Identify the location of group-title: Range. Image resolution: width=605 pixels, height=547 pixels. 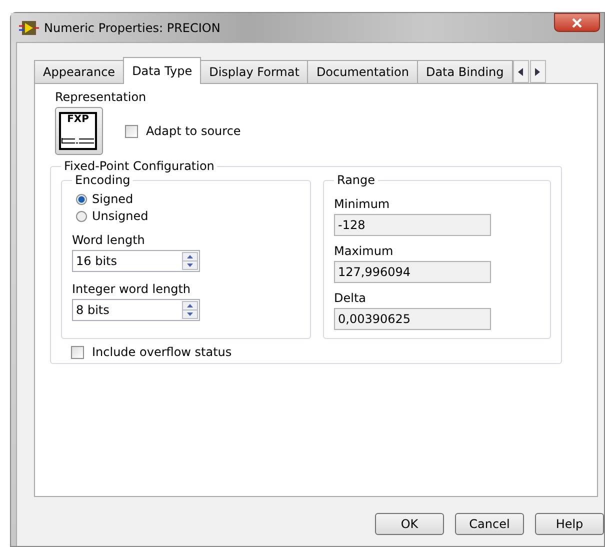
(356, 180).